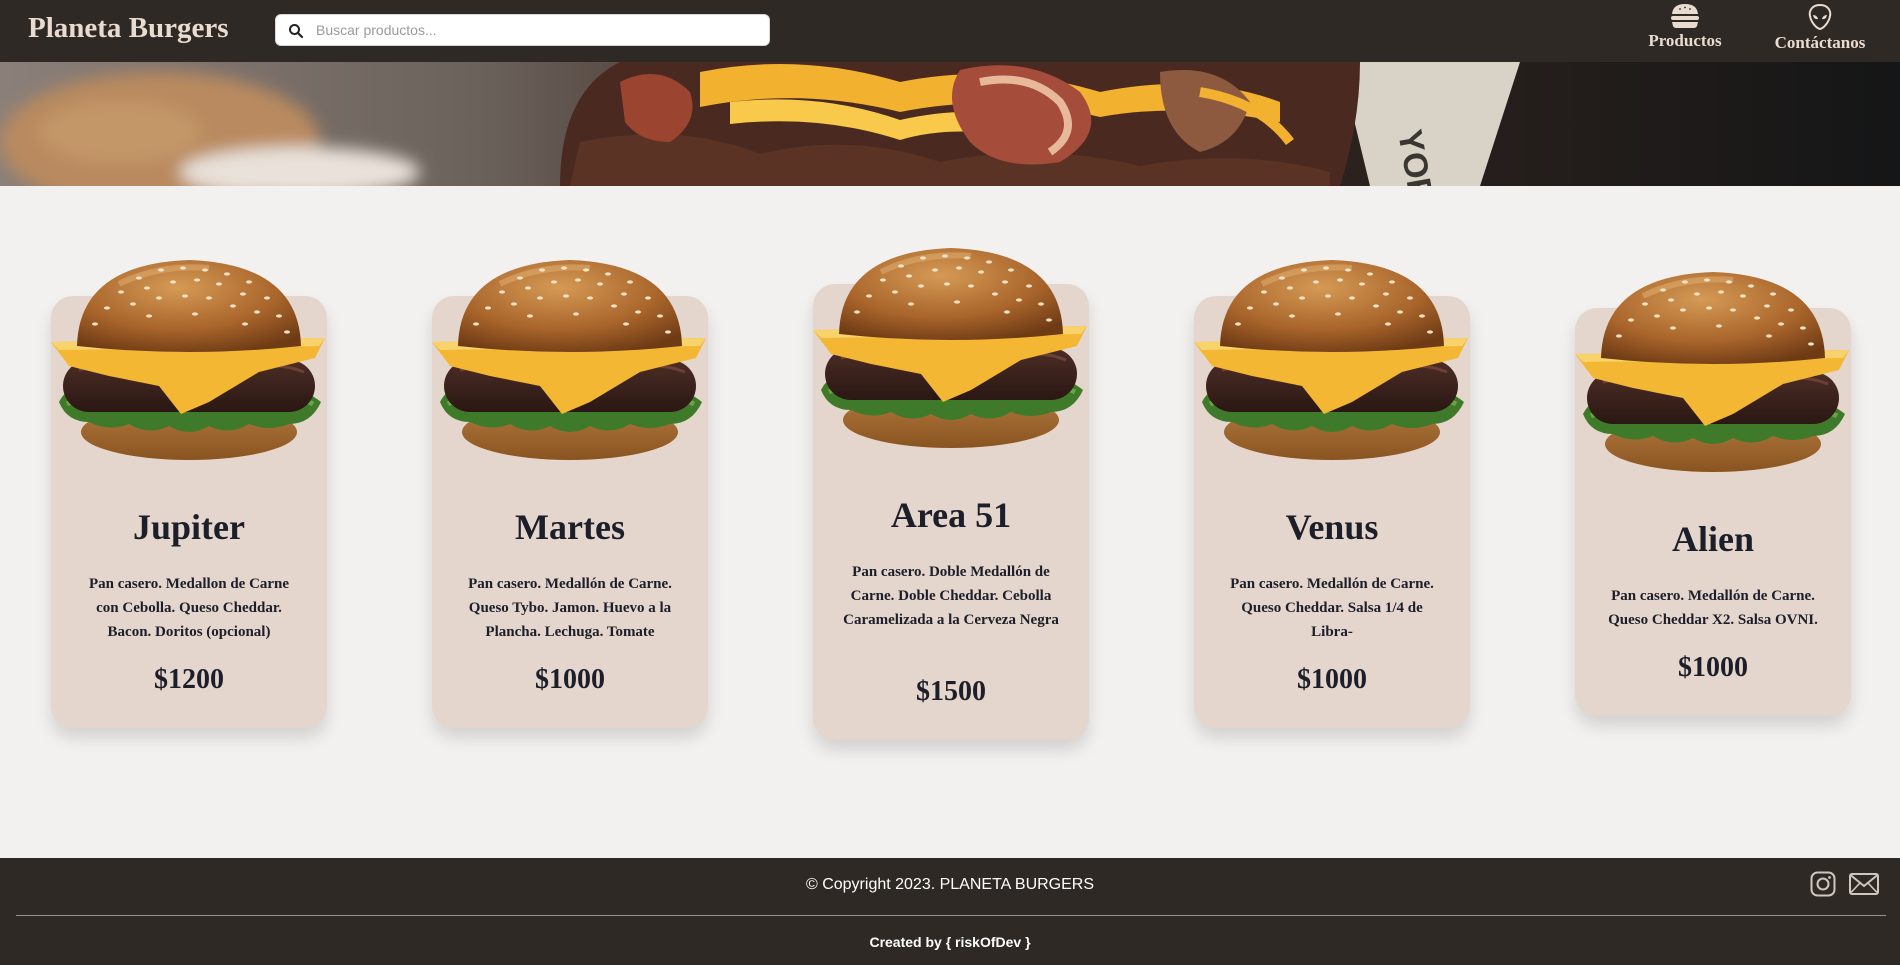 This screenshot has height=965, width=1900. What do you see at coordinates (951, 915) in the screenshot?
I see `footer-divider` at bounding box center [951, 915].